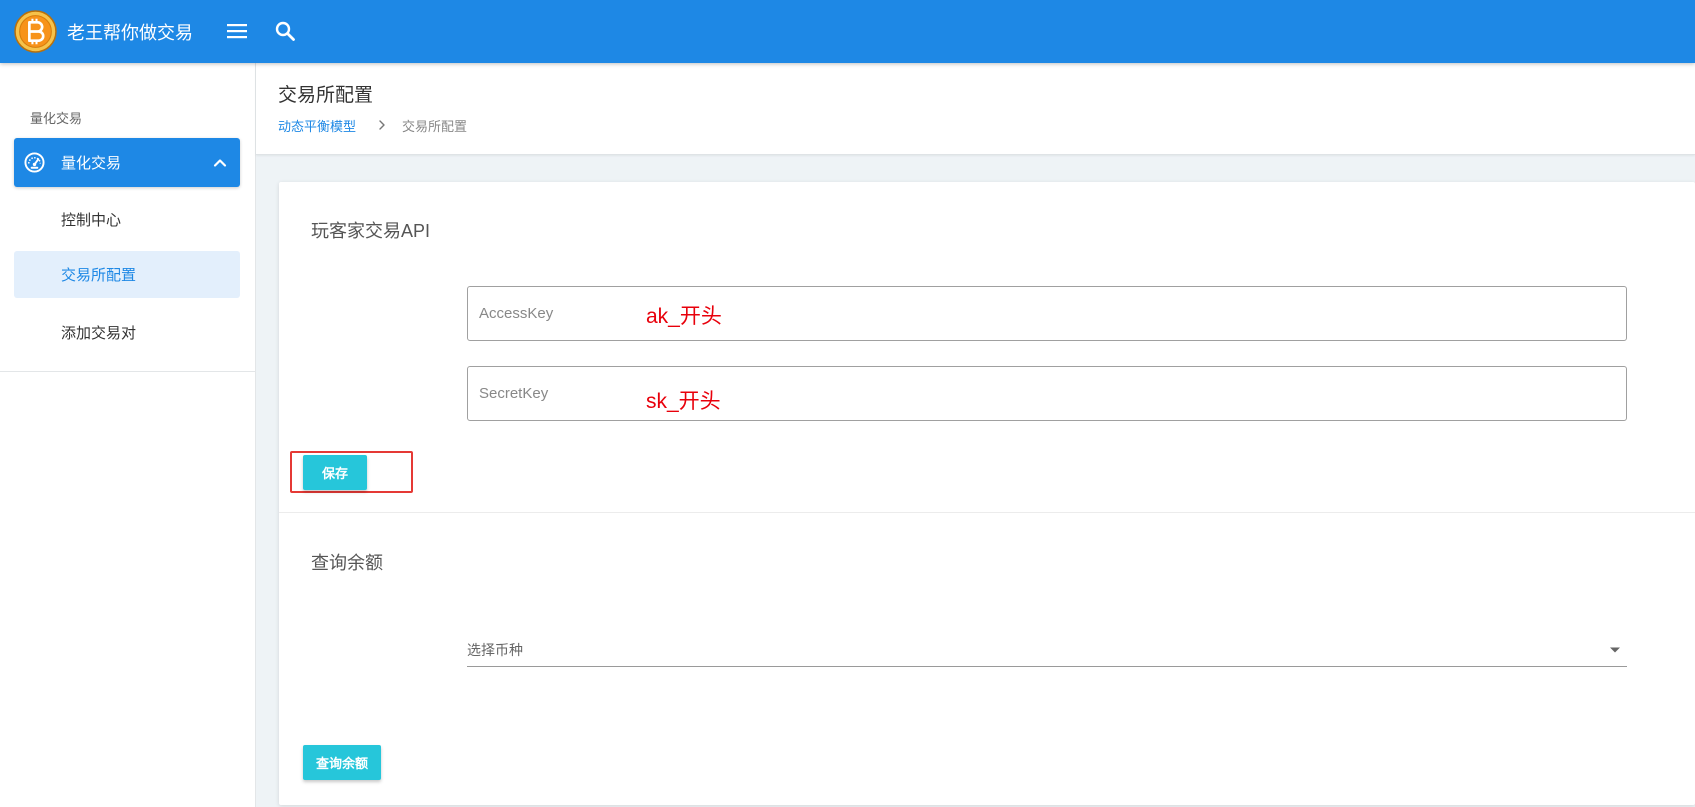  I want to click on balance-card-title: 查询余额, so click(347, 563).